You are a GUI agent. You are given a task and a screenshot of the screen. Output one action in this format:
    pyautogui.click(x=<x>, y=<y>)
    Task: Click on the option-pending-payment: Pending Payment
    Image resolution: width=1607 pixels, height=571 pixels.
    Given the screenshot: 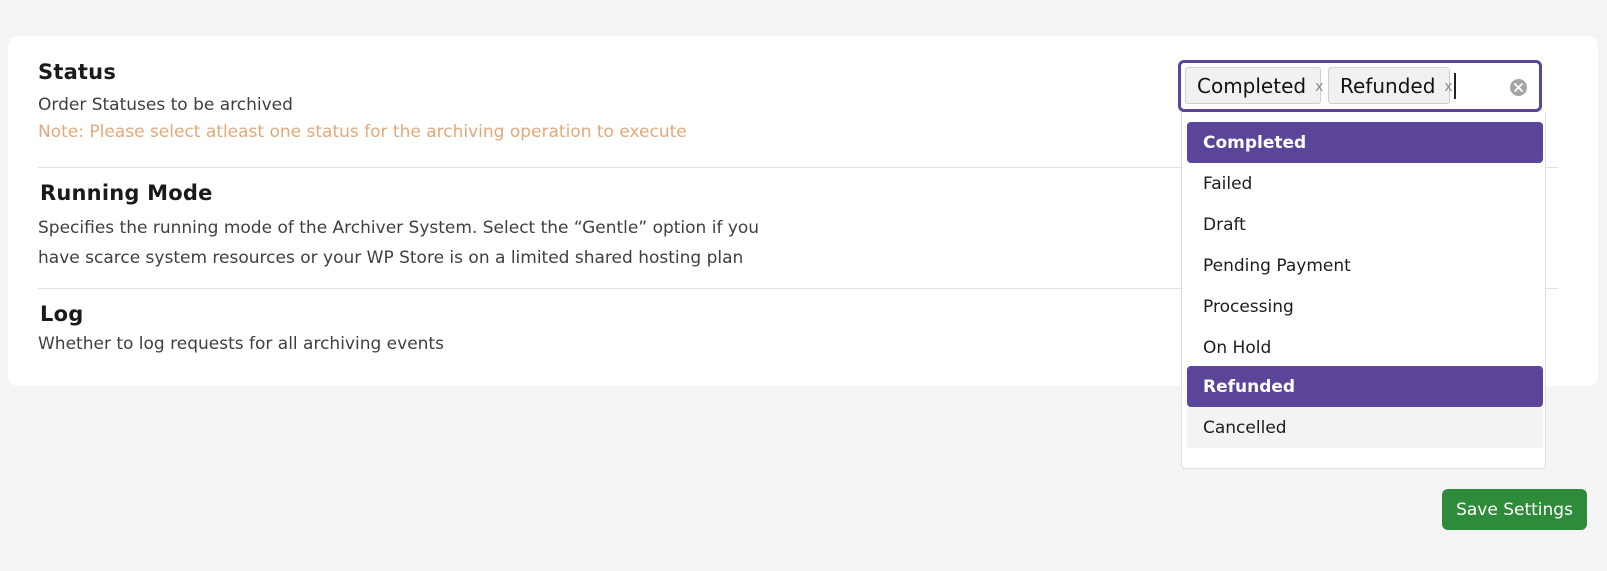 What is the action you would take?
    pyautogui.click(x=1365, y=265)
    